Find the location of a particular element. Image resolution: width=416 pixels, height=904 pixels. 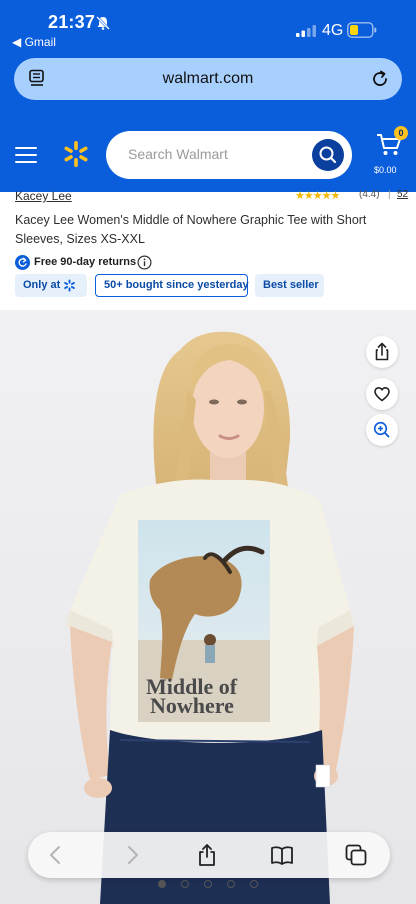

zoom-in-icon is located at coordinates (381, 429).